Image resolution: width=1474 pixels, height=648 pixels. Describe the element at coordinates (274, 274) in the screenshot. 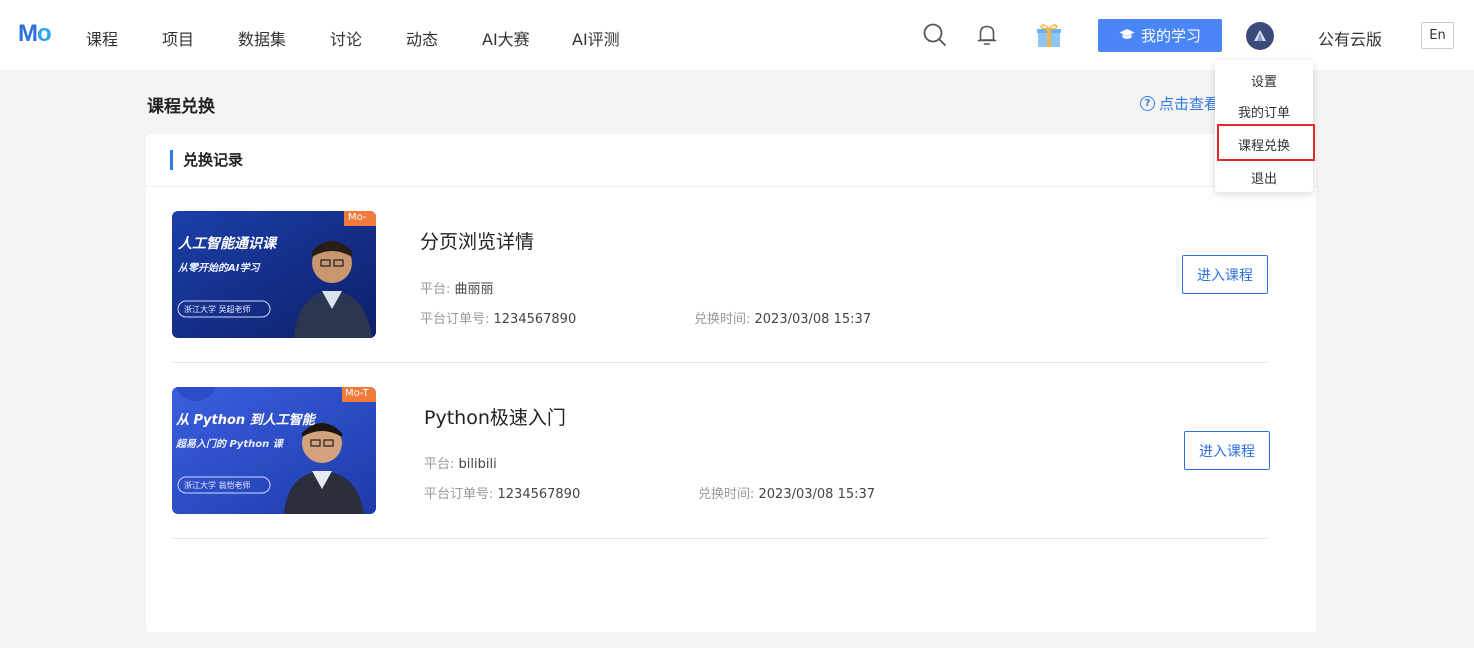

I see `course-thumbnail: 人工智能通识课 从零开始的AI学习 浙江大学 吴超老师 Mo-` at that location.